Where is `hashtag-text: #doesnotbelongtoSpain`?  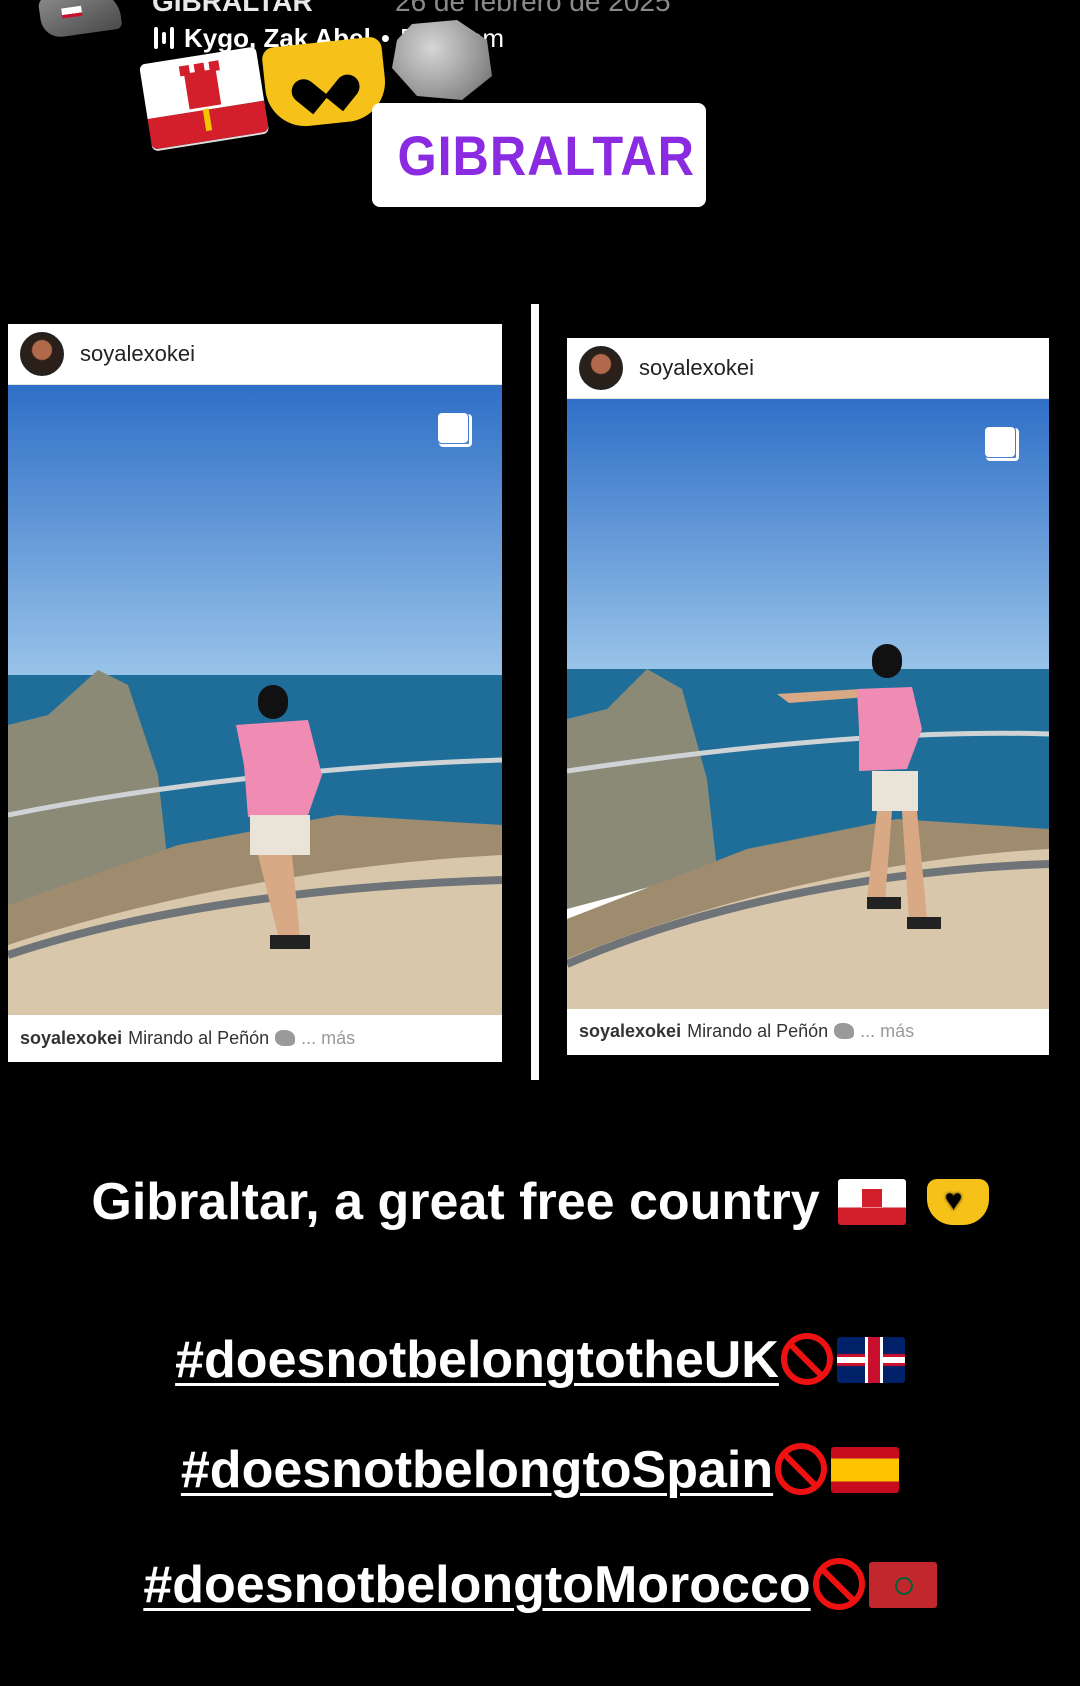
hashtag-text: #doesnotbelongtoSpain is located at coordinates (477, 1470).